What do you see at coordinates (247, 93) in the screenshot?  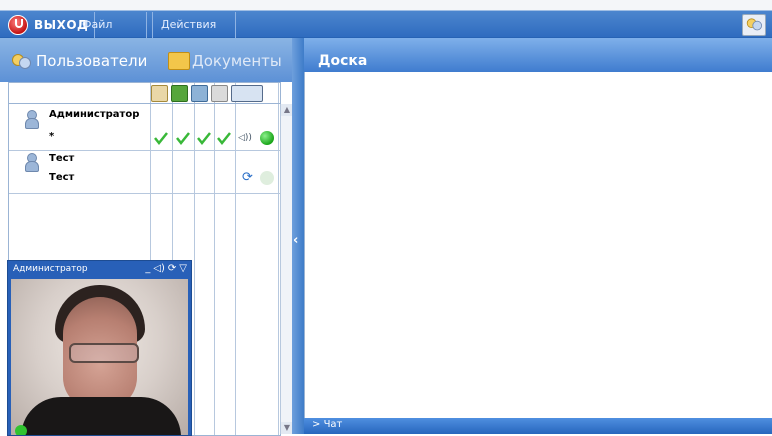 I see `add-moderator-icon` at bounding box center [247, 93].